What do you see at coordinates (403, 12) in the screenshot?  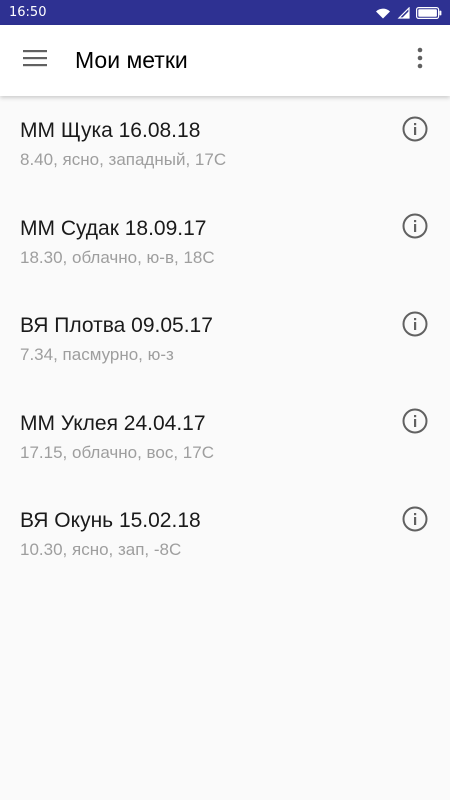 I see `signal-icon` at bounding box center [403, 12].